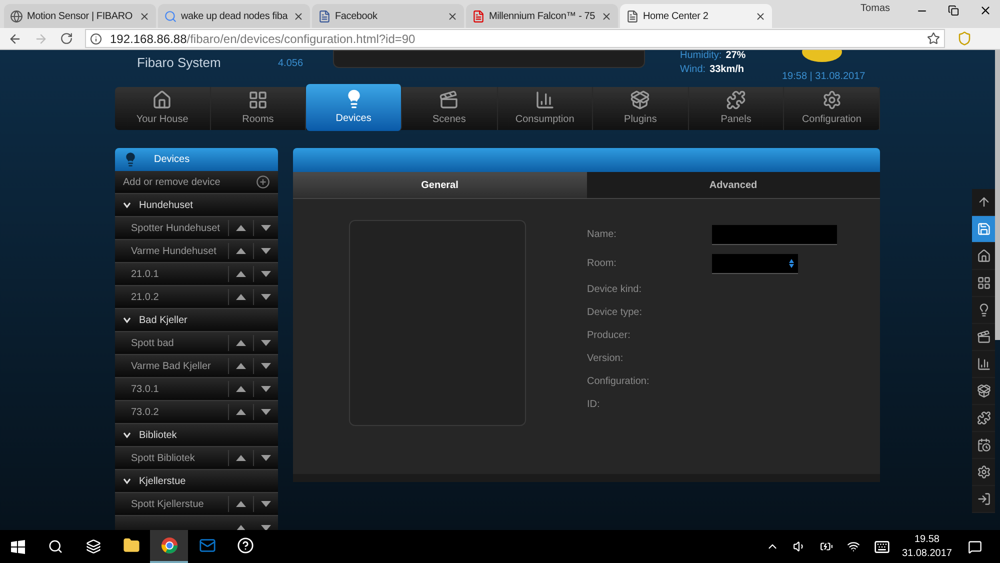  Describe the element at coordinates (196, 458) in the screenshot. I see `device-row: Spott Bibliotek` at that location.